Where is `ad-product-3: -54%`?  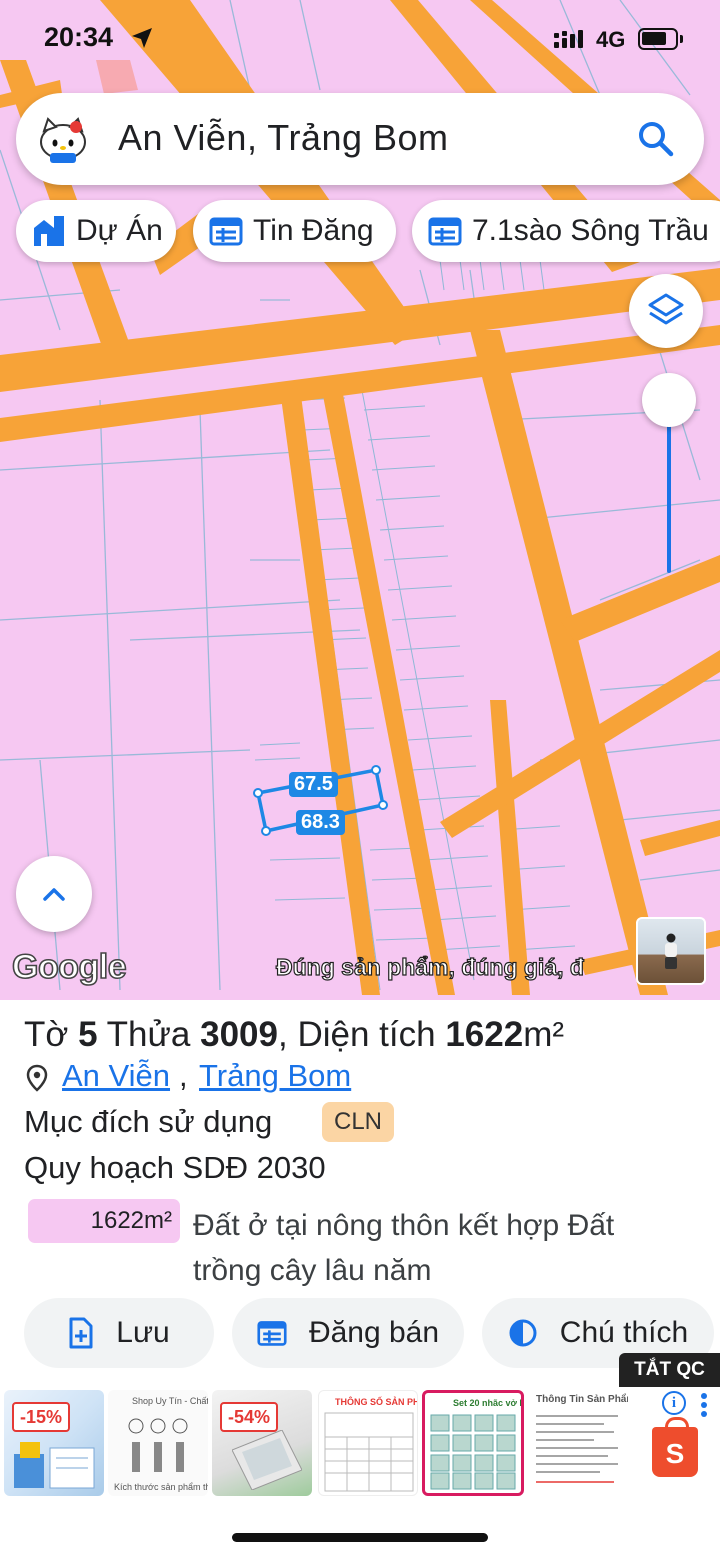
ad-product-3: -54% is located at coordinates (262, 1443).